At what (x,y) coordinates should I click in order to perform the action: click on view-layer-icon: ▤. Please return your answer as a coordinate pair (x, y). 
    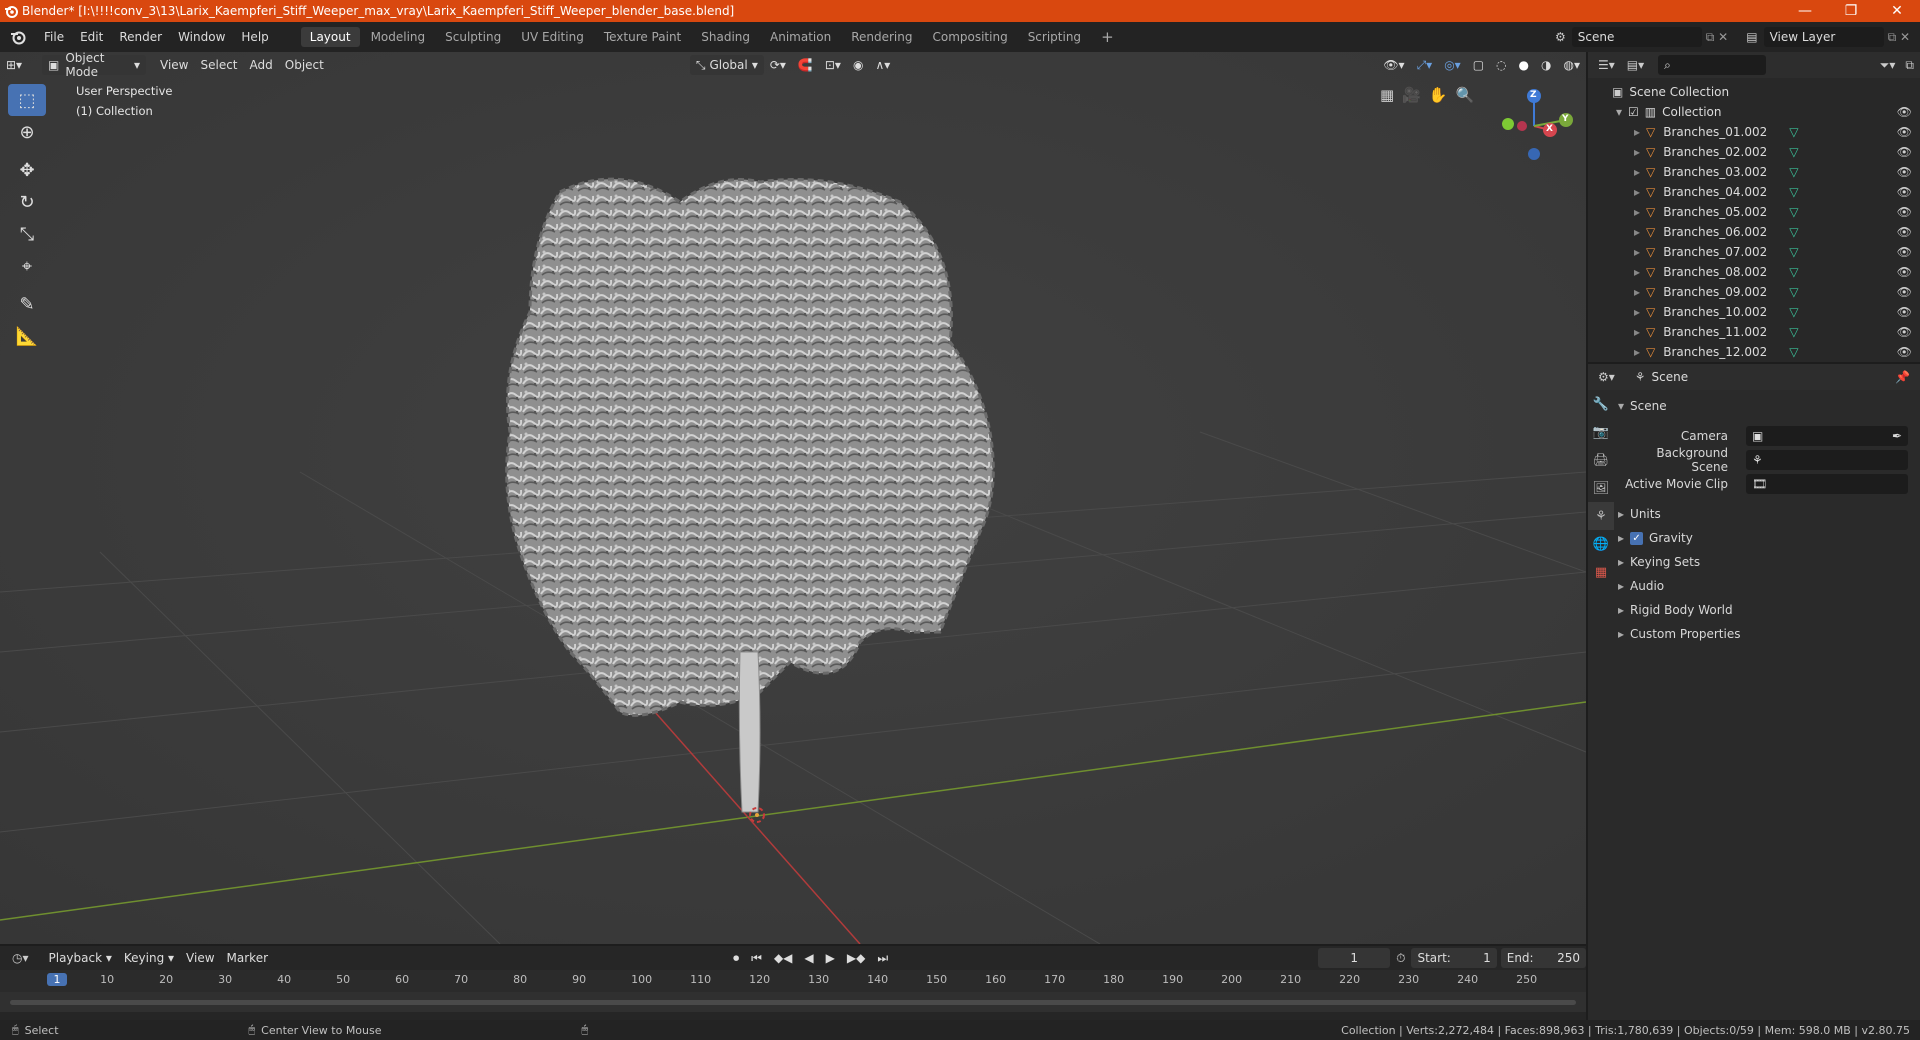
    Looking at the image, I should click on (1751, 37).